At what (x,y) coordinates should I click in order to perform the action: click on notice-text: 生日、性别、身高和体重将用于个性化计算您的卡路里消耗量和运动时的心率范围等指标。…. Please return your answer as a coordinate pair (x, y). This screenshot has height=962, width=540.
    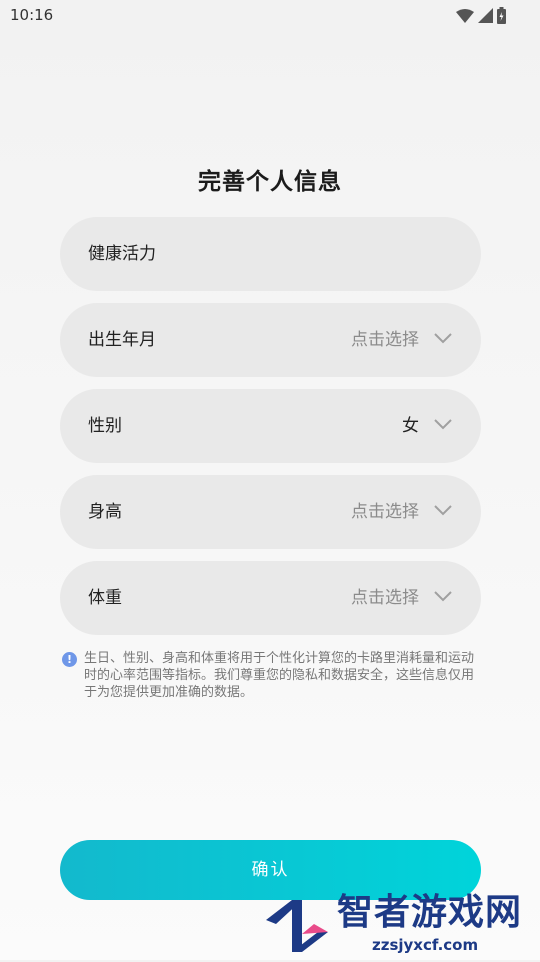
    Looking at the image, I should click on (279, 675).